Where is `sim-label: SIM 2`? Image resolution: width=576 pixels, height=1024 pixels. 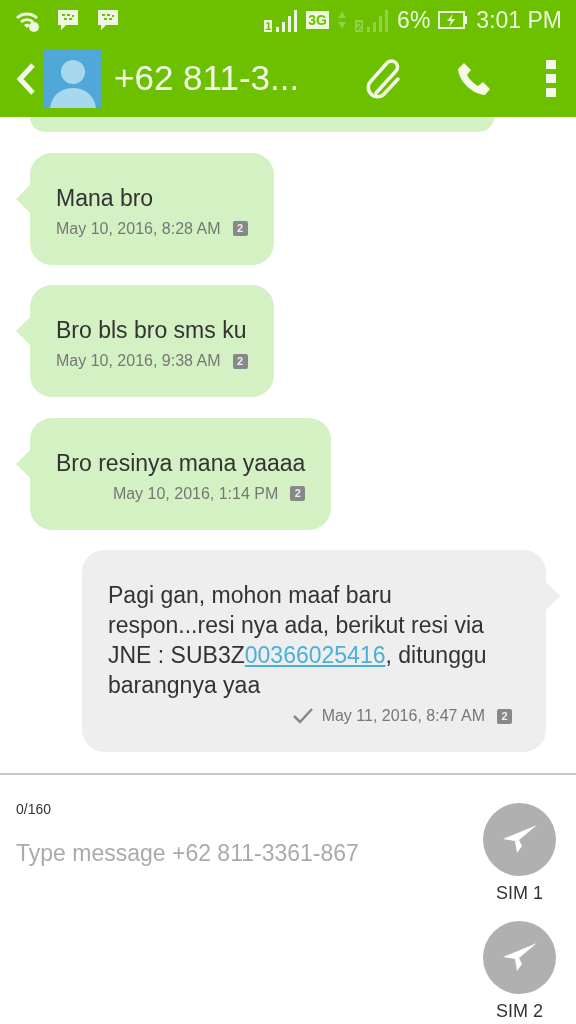 sim-label: SIM 2 is located at coordinates (519, 1011).